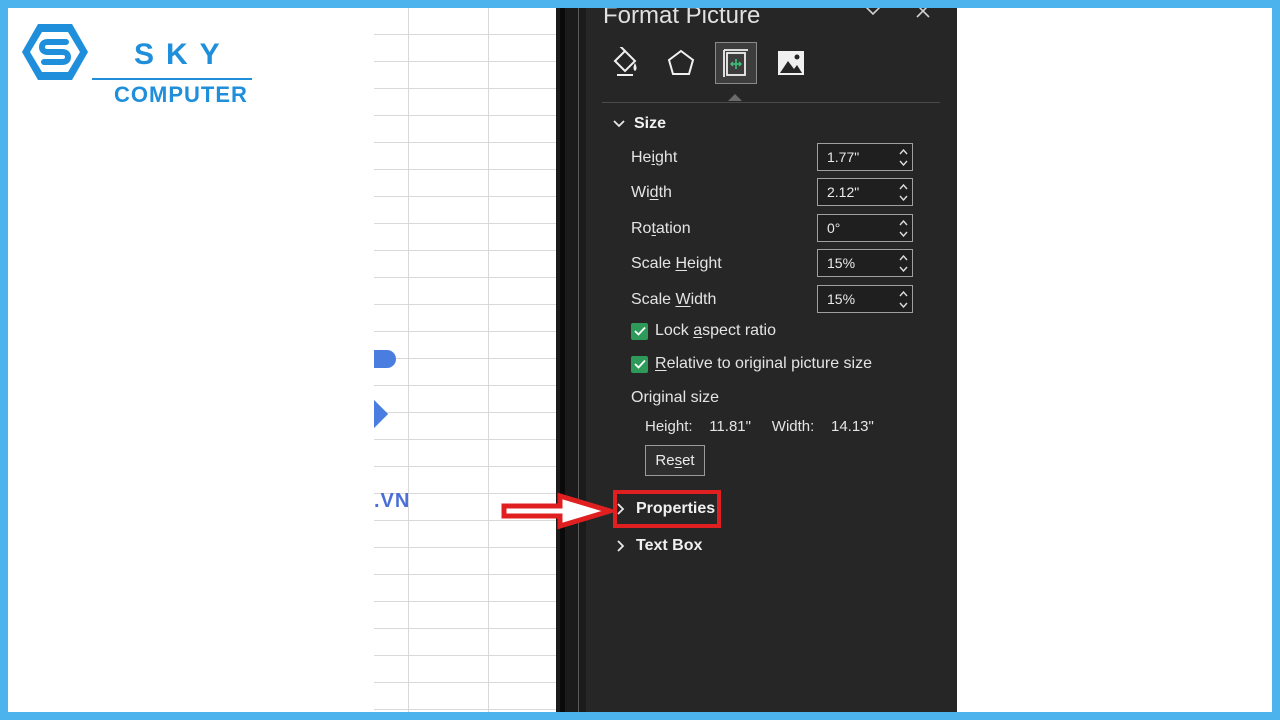  I want to click on scale-width-label: Scale Width, so click(674, 299).